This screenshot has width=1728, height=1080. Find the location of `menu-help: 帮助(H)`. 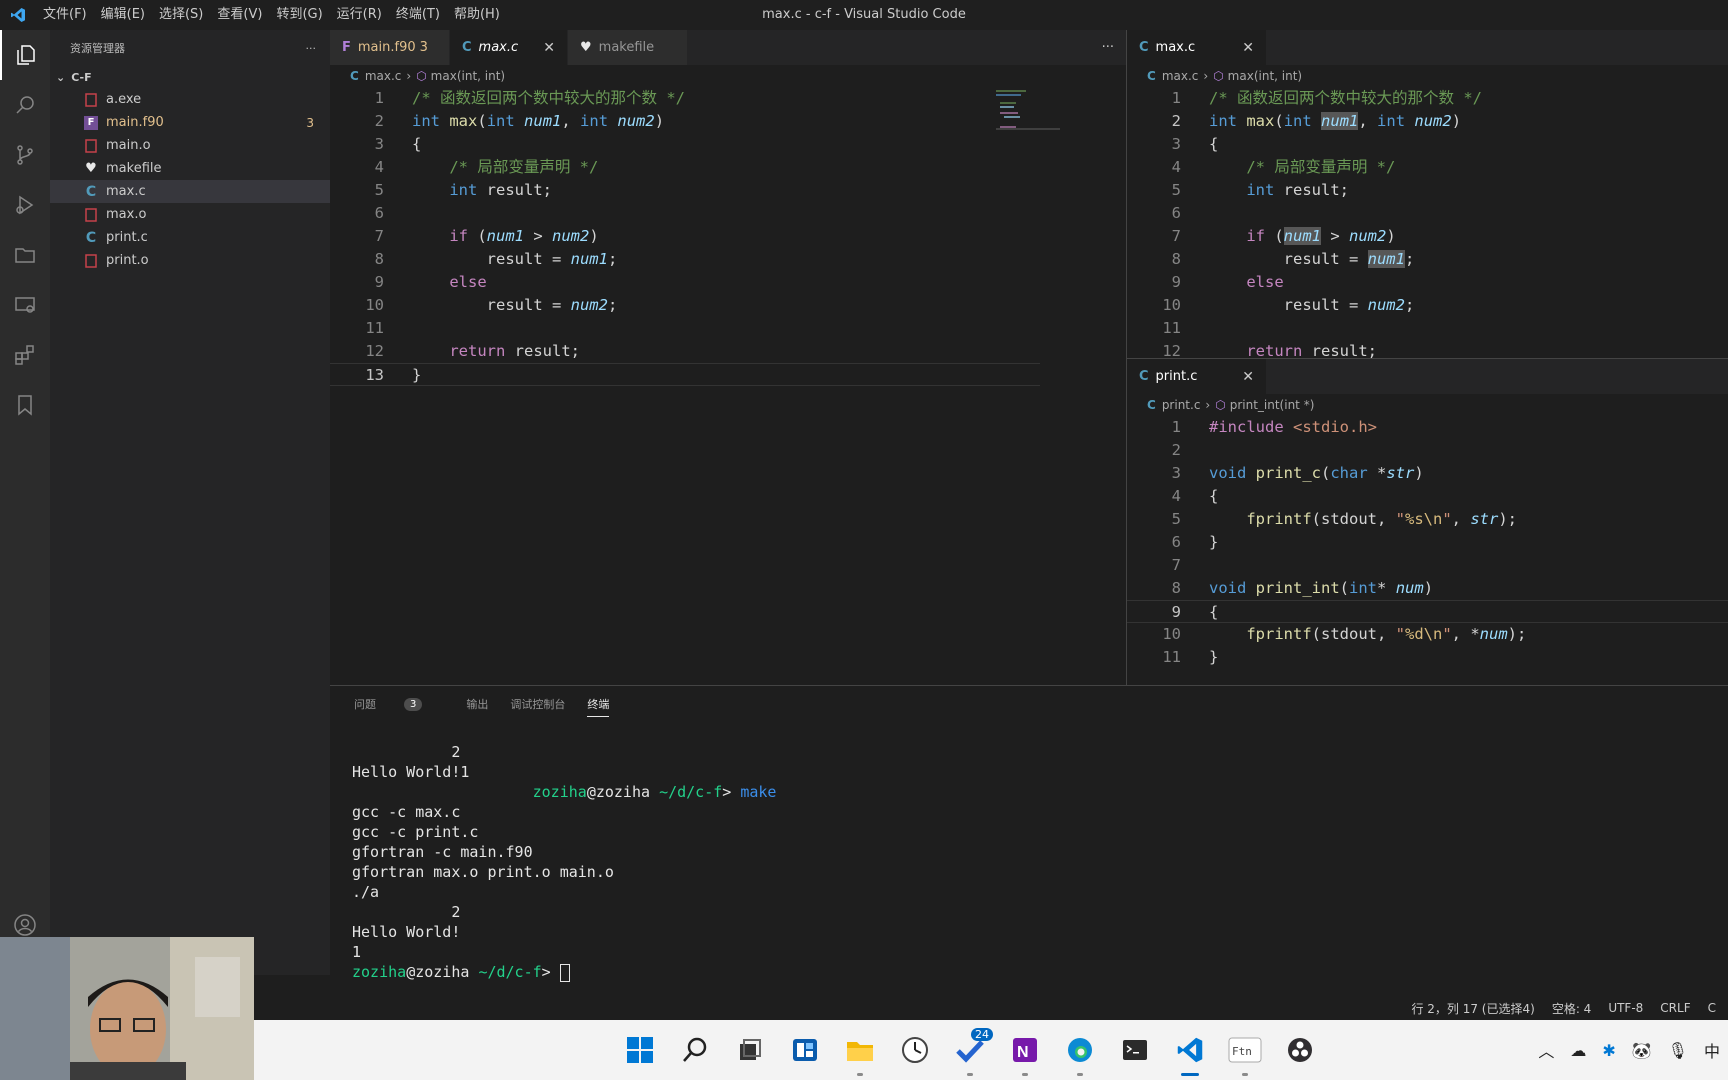

menu-help: 帮助(H) is located at coordinates (477, 15).